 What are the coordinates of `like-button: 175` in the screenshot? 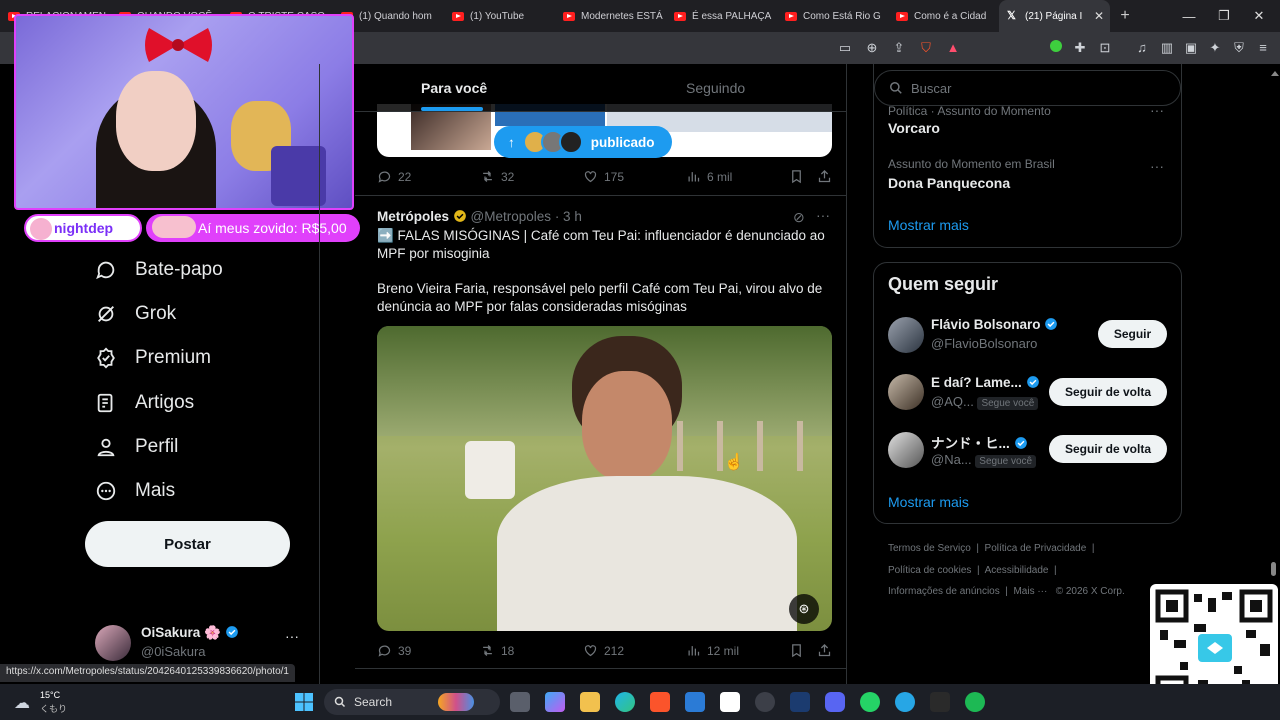 It's located at (603, 176).